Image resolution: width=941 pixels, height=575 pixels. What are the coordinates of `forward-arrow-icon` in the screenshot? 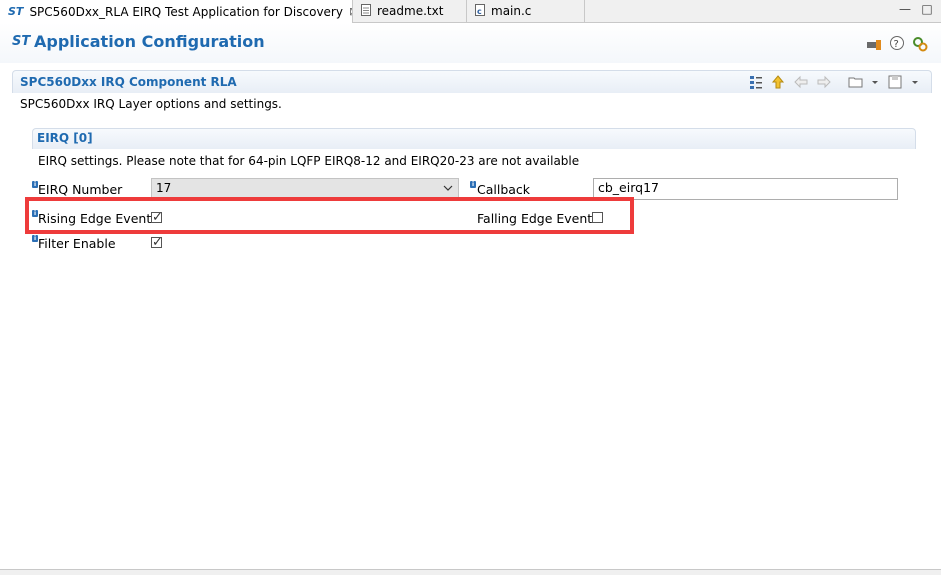 It's located at (824, 82).